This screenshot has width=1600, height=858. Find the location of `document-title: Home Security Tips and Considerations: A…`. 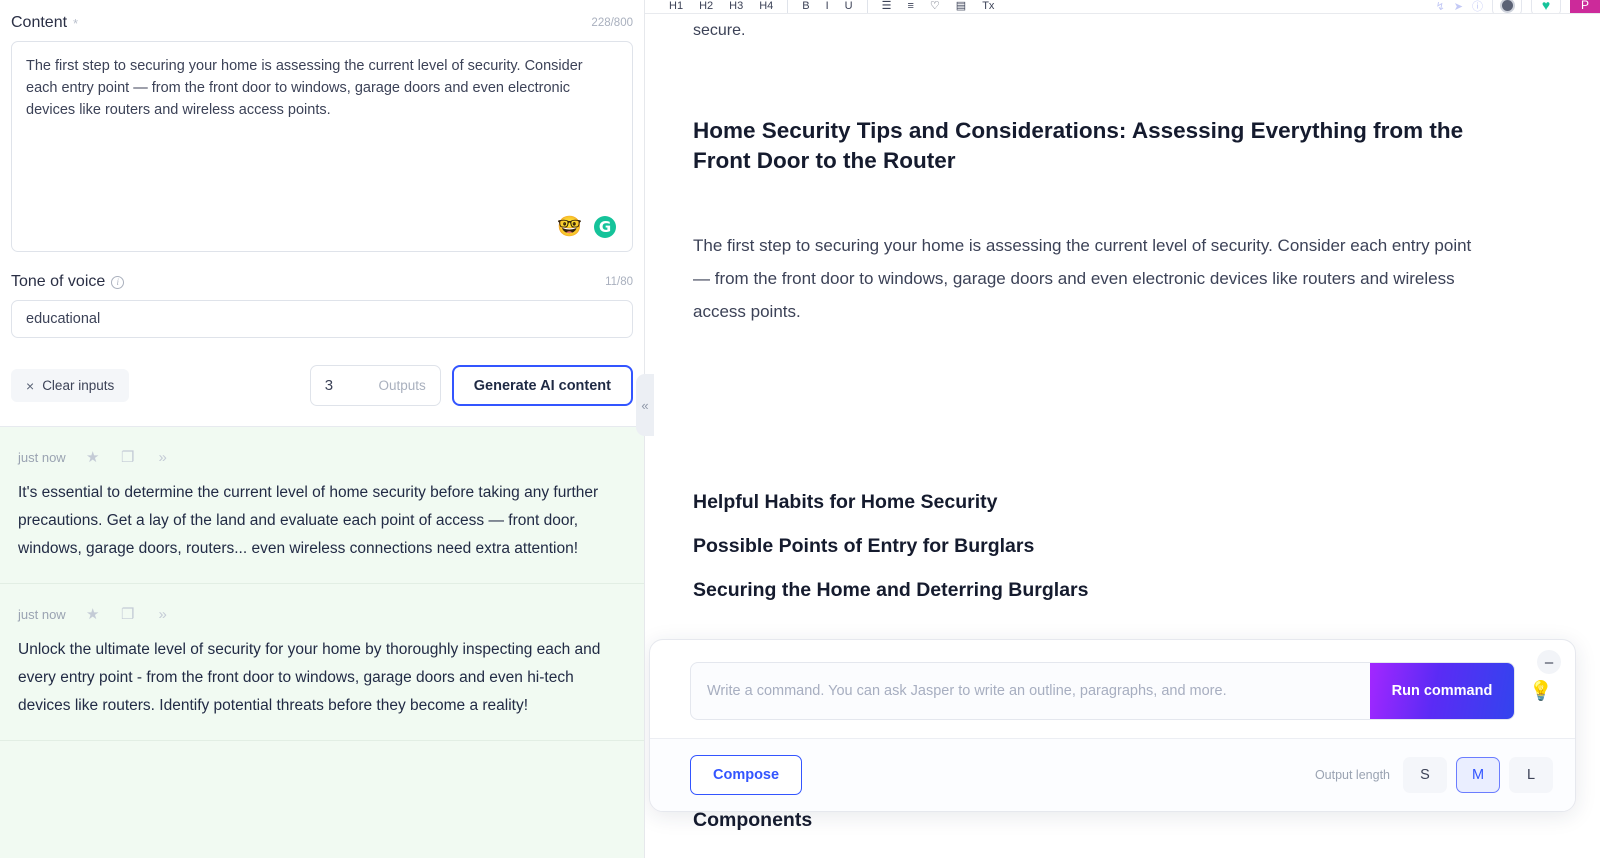

document-title: Home Security Tips and Considerations: A… is located at coordinates (1078, 145).